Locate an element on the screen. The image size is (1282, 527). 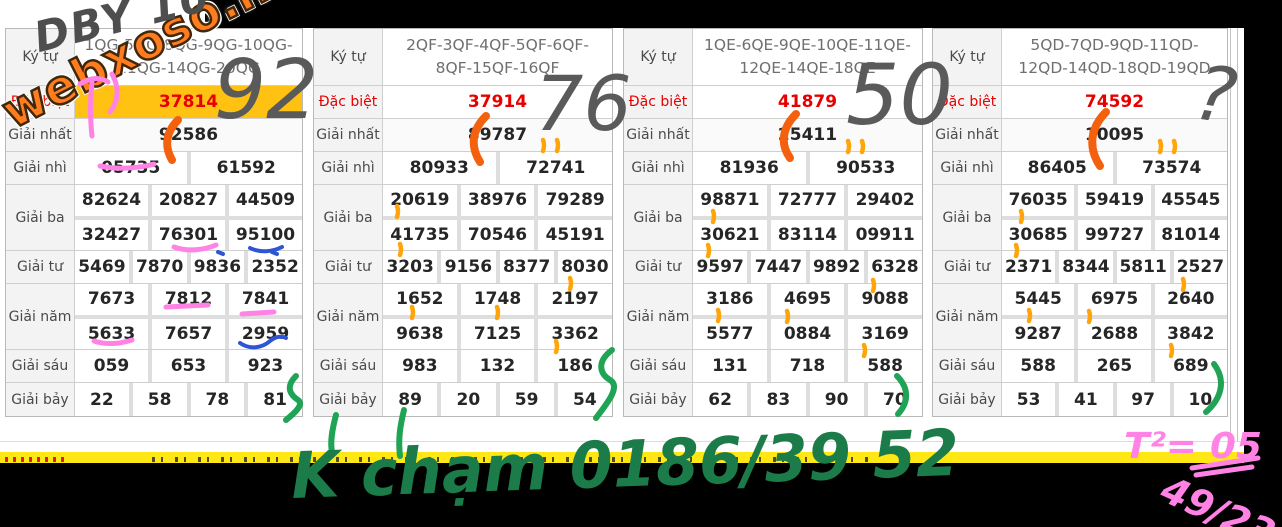
row-giai-nam: Giải năm 3186 4695 9088 5577 0884 3169 is located at coordinates (773, 317).